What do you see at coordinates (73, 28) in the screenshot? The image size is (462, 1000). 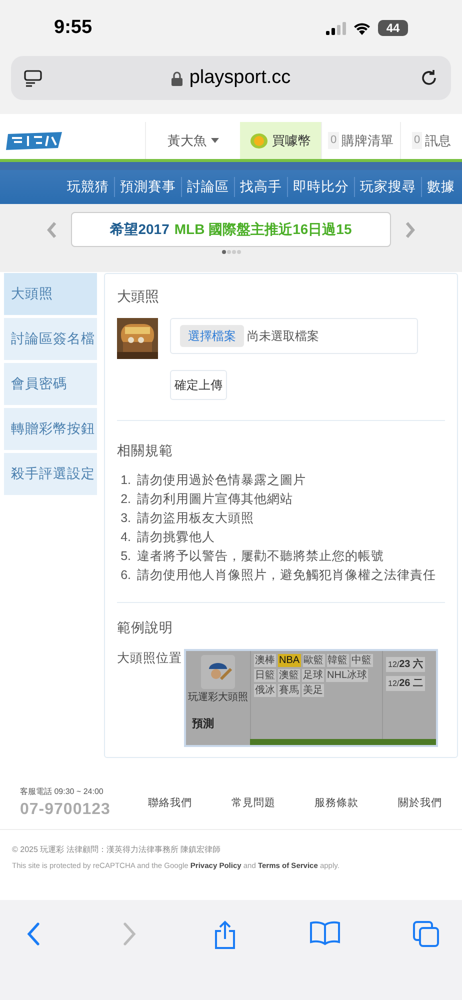 I see `status-time: 9:55` at bounding box center [73, 28].